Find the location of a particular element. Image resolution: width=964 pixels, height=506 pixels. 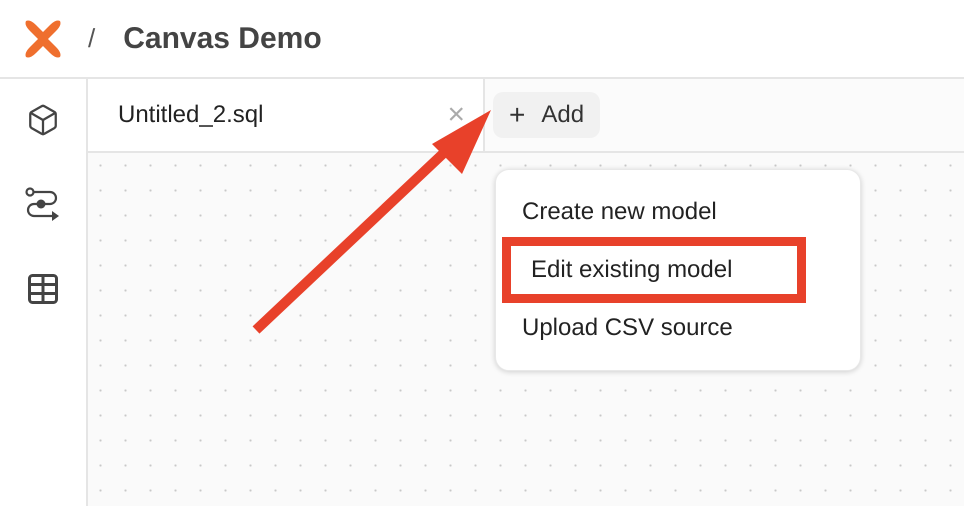

menu-item: Edit existing model is located at coordinates (654, 270).